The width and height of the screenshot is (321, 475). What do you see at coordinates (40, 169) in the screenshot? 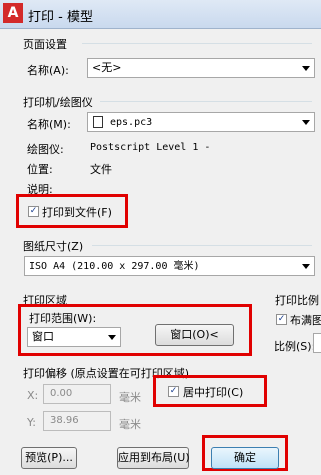
I see `location-label: 位置:` at bounding box center [40, 169].